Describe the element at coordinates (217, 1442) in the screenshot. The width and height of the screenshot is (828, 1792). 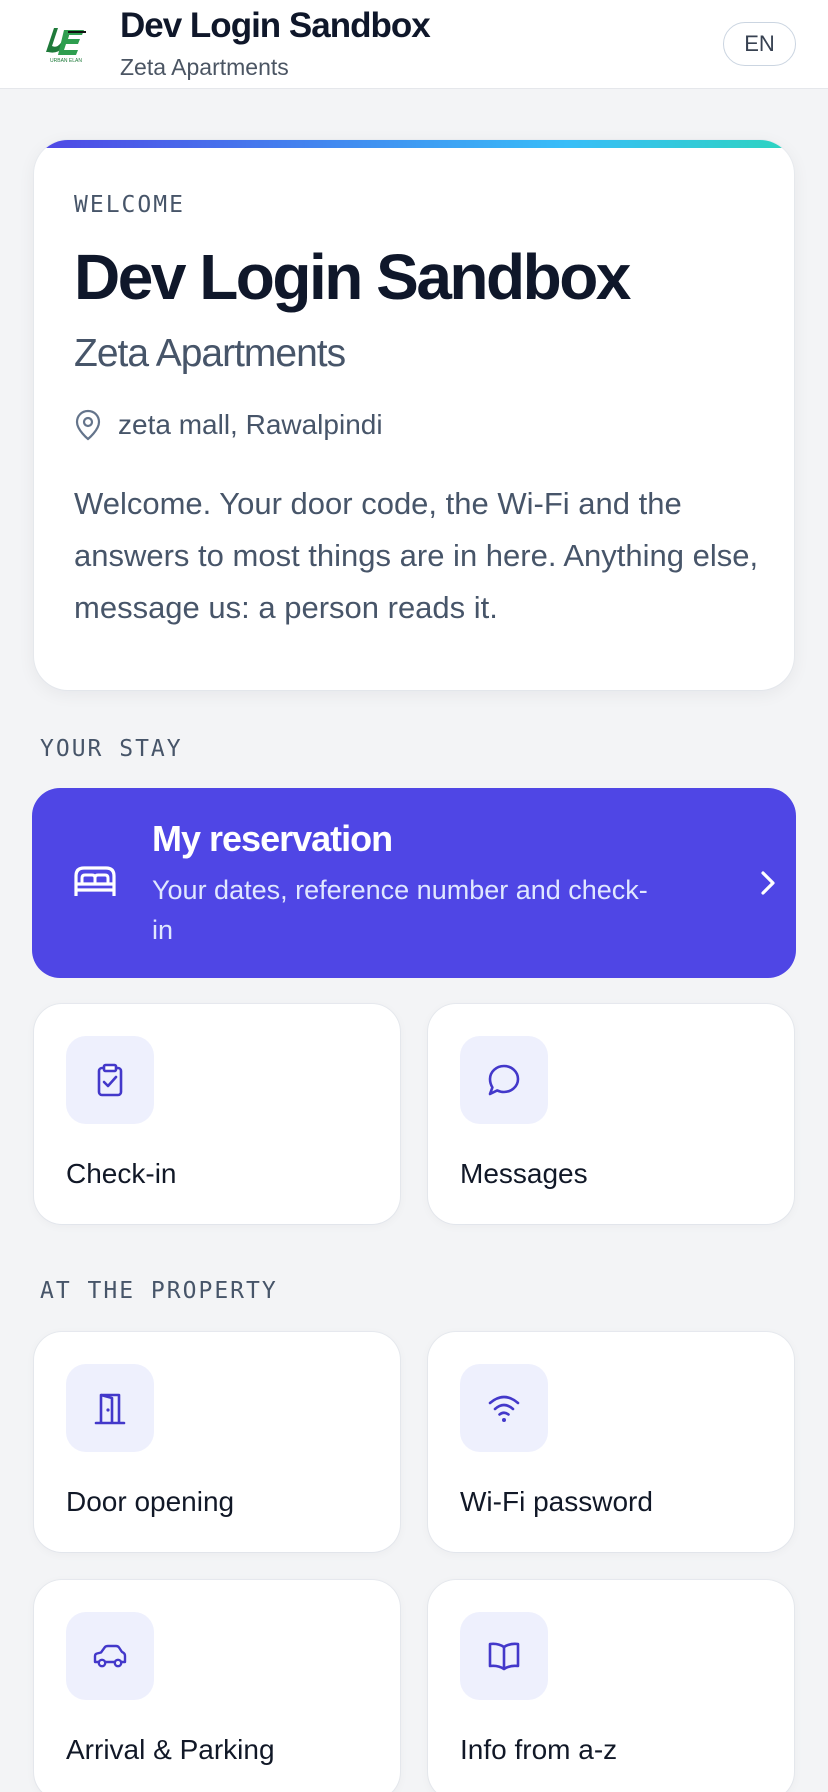
I see `tile-door-opening: Door opening` at that location.